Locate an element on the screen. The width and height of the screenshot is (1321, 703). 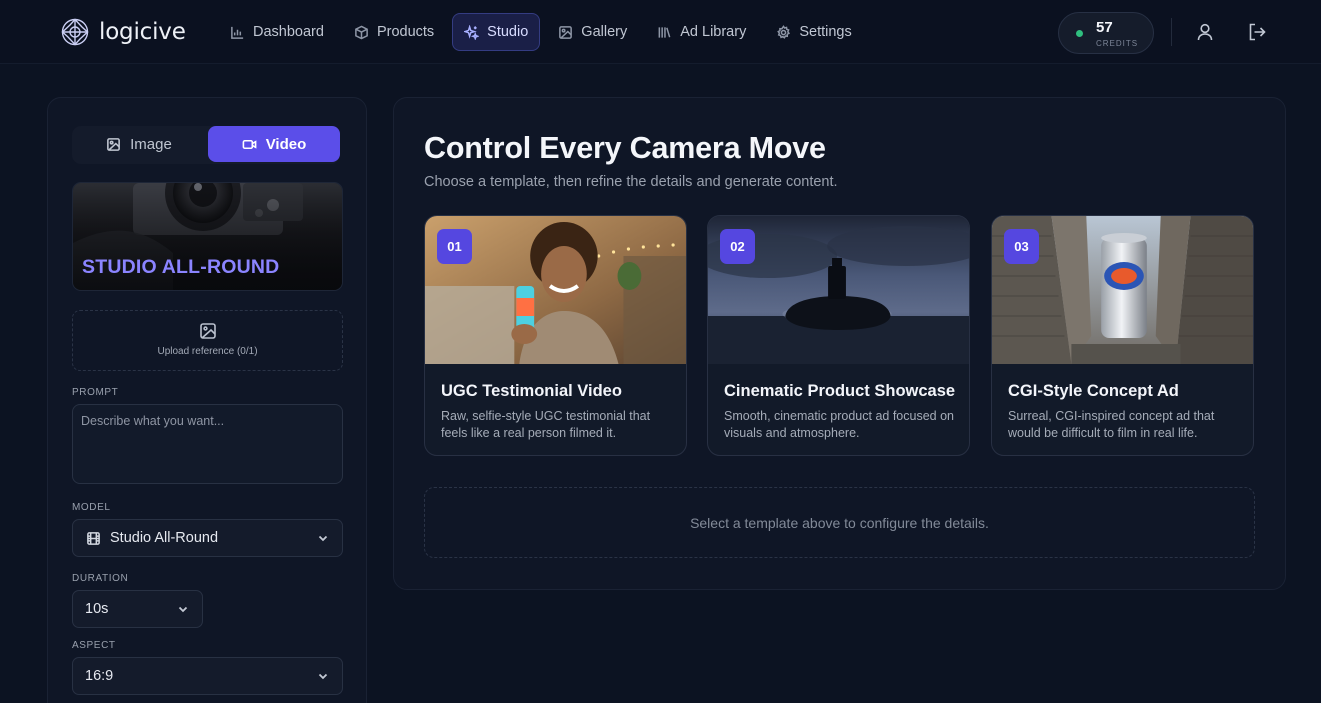
aspect-label: ASPECT is located at coordinates (94, 645).